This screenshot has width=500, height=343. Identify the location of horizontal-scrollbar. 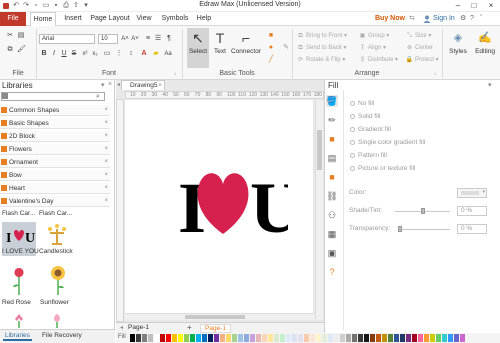
(220, 316).